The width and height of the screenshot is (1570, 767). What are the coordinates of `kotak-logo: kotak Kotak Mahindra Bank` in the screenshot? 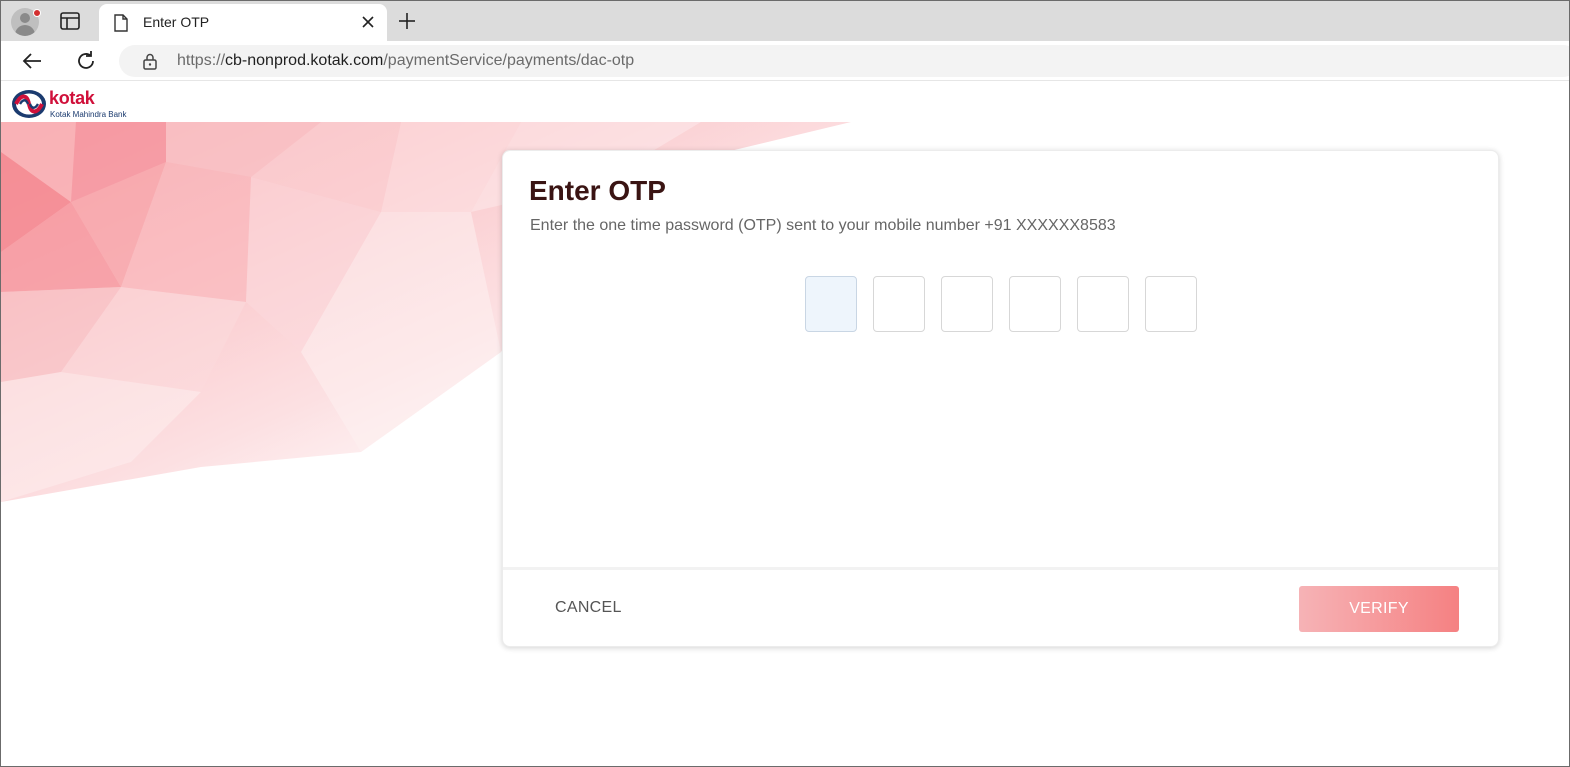 It's located at (81, 104).